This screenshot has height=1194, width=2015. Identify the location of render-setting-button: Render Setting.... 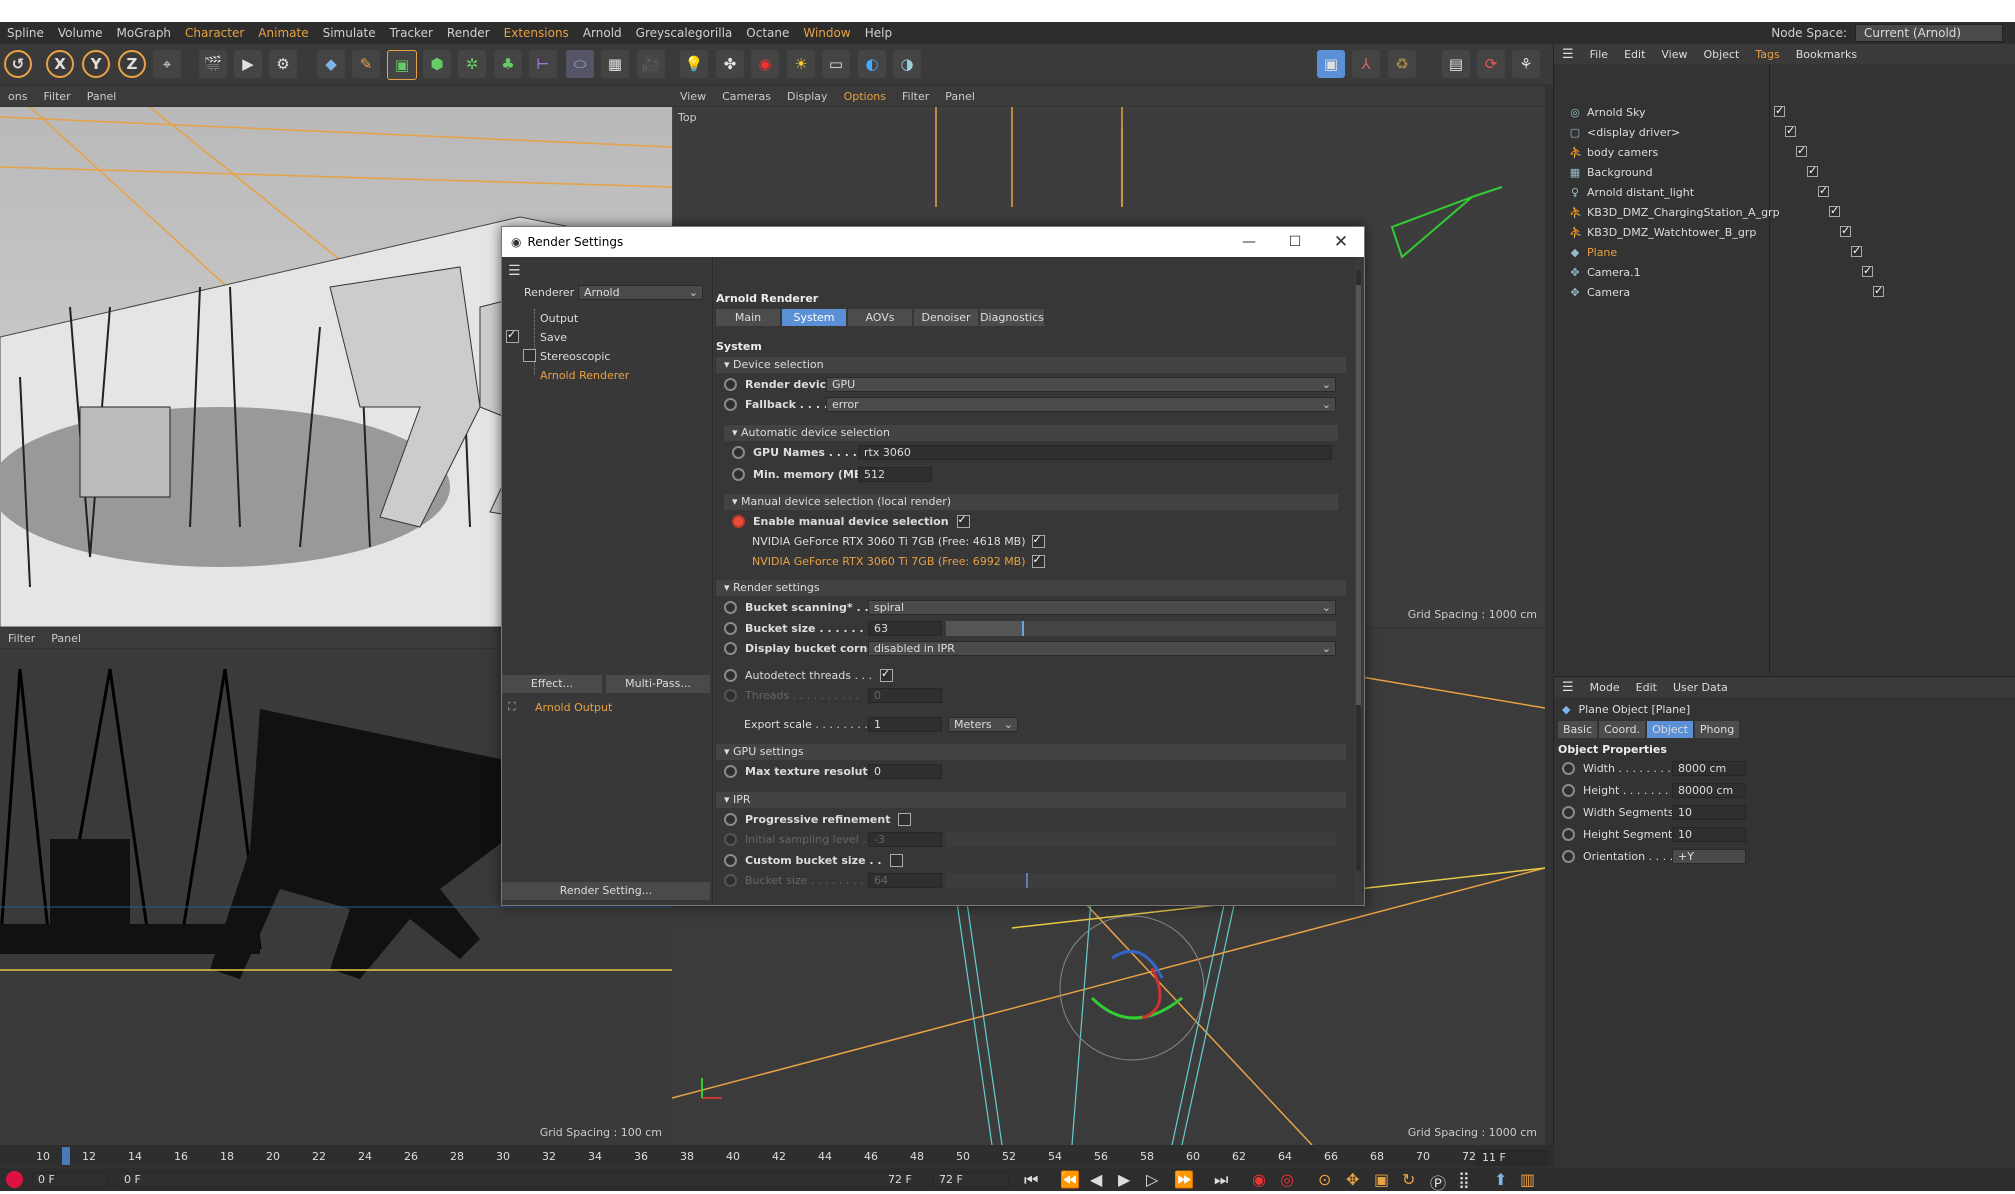
(606, 891).